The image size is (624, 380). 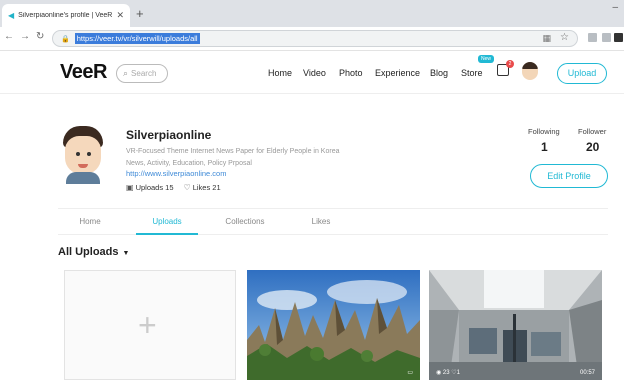 I want to click on upload-button: Upload, so click(x=582, y=73).